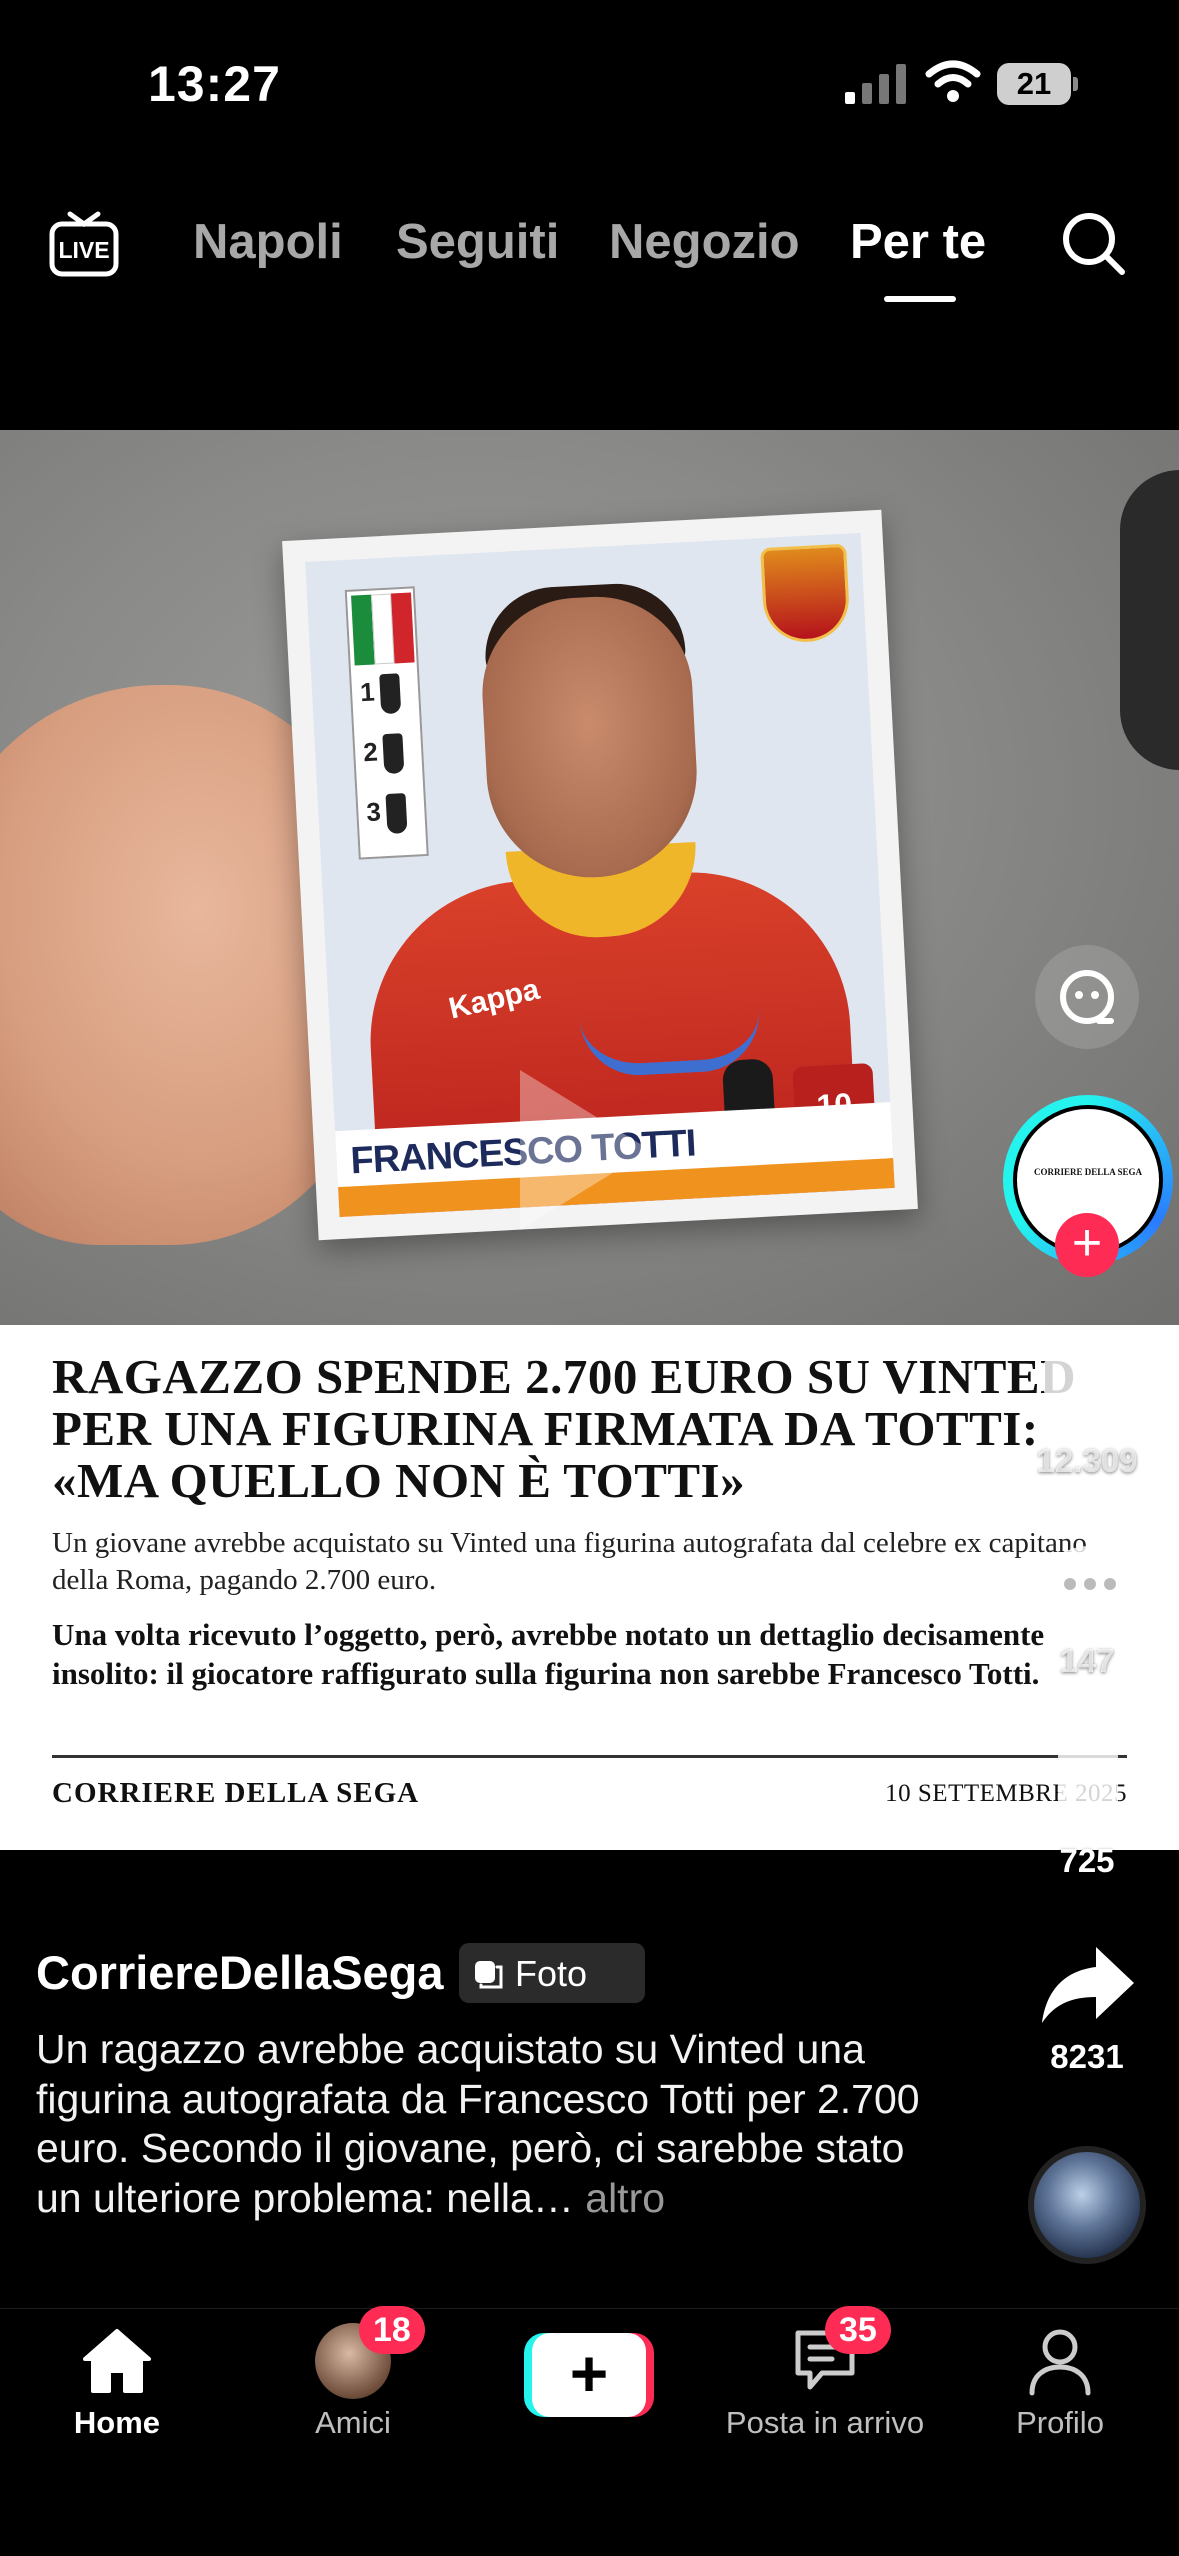  What do you see at coordinates (367, 692) in the screenshot?
I see `cup-number: 1` at bounding box center [367, 692].